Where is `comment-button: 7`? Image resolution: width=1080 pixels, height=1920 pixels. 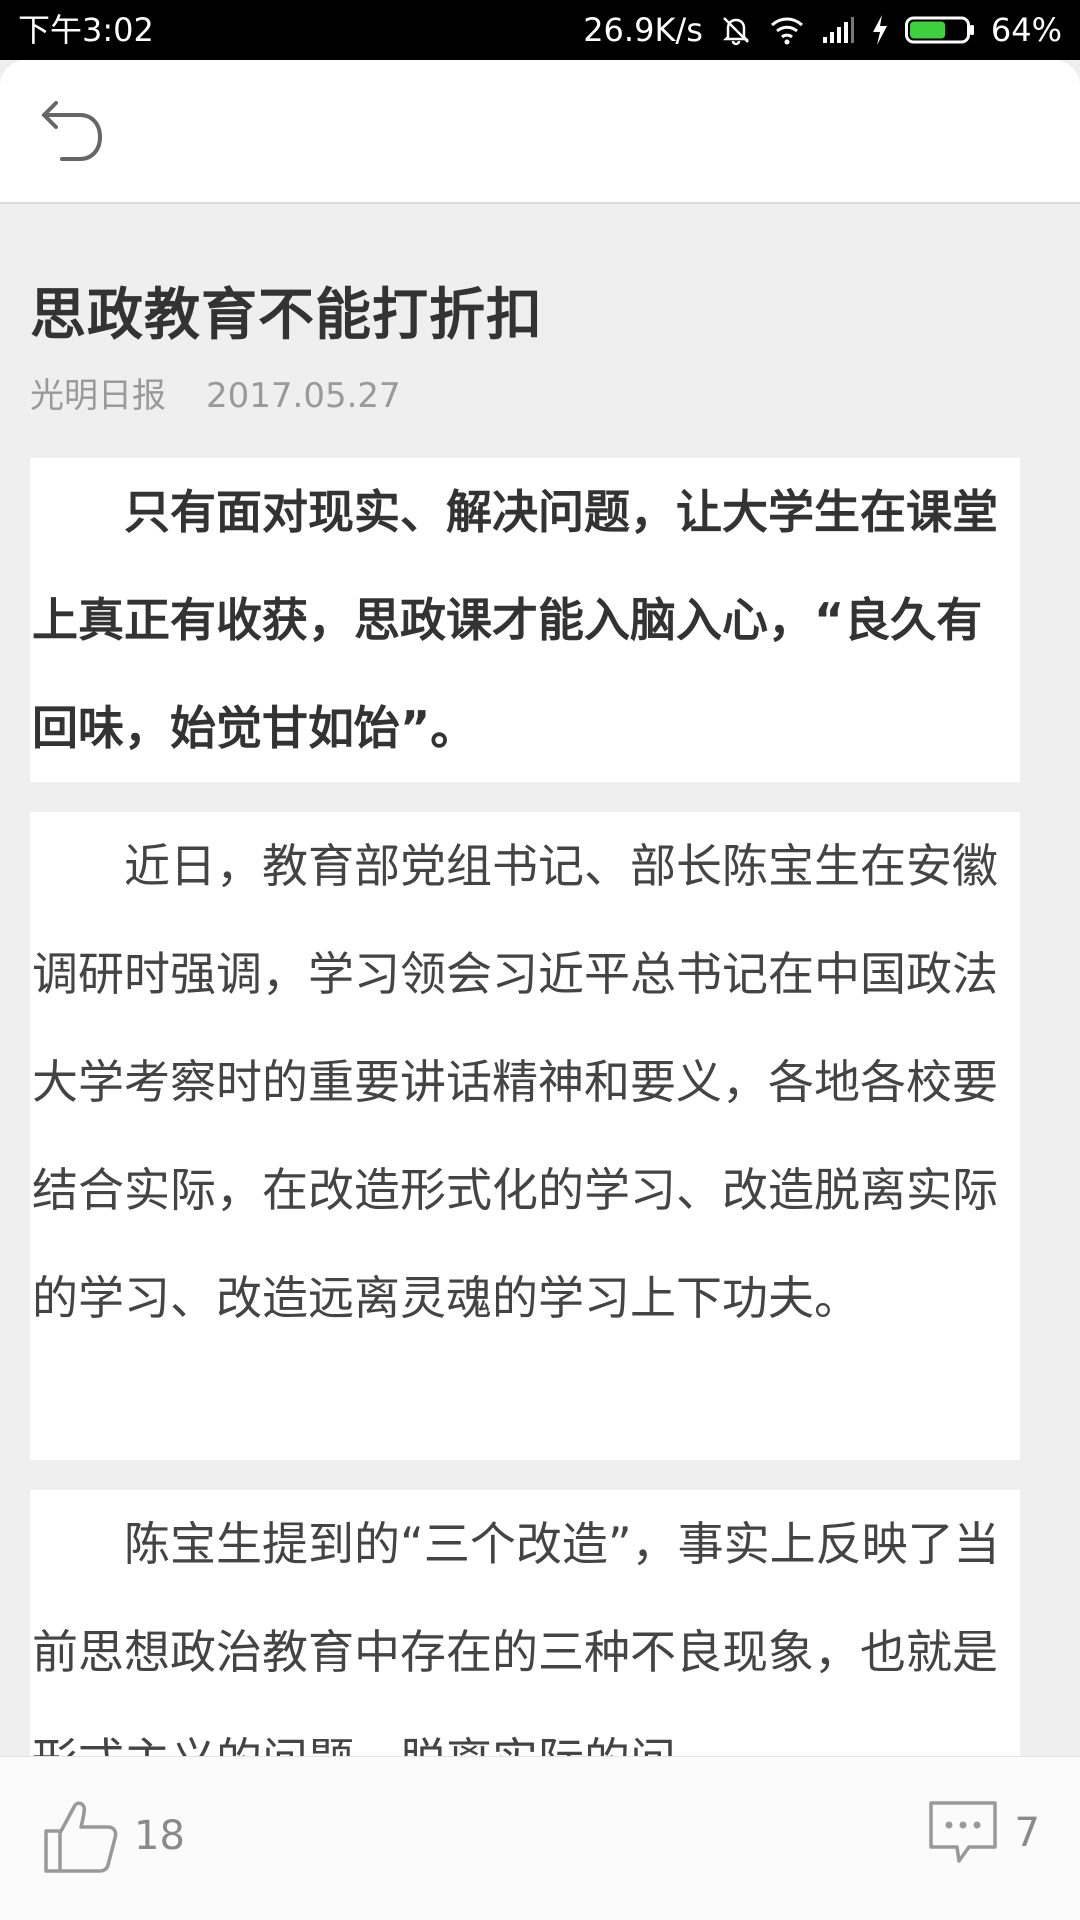
comment-button: 7 is located at coordinates (982, 1833).